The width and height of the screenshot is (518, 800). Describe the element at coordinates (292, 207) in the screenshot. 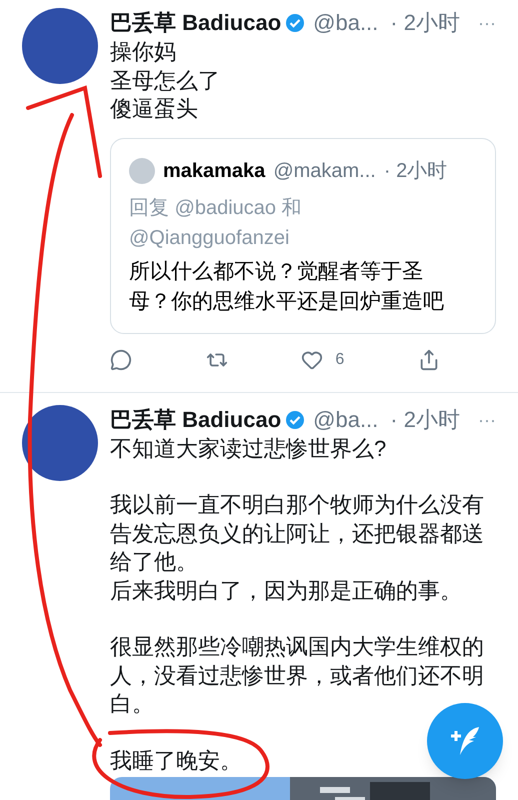

I see `conjunction-text: 和` at that location.